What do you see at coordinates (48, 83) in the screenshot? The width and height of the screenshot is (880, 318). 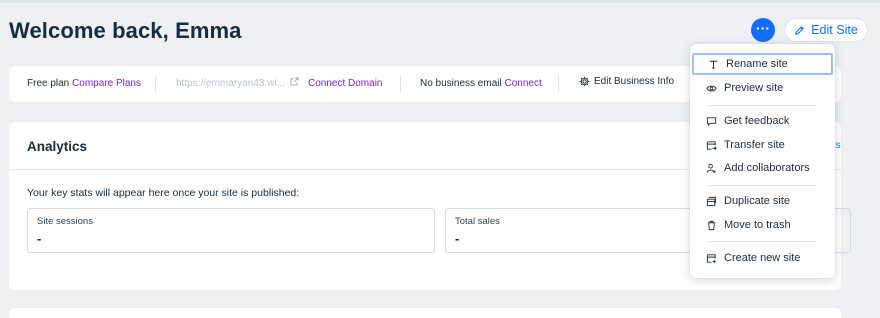 I see `plan-text: Free plan` at bounding box center [48, 83].